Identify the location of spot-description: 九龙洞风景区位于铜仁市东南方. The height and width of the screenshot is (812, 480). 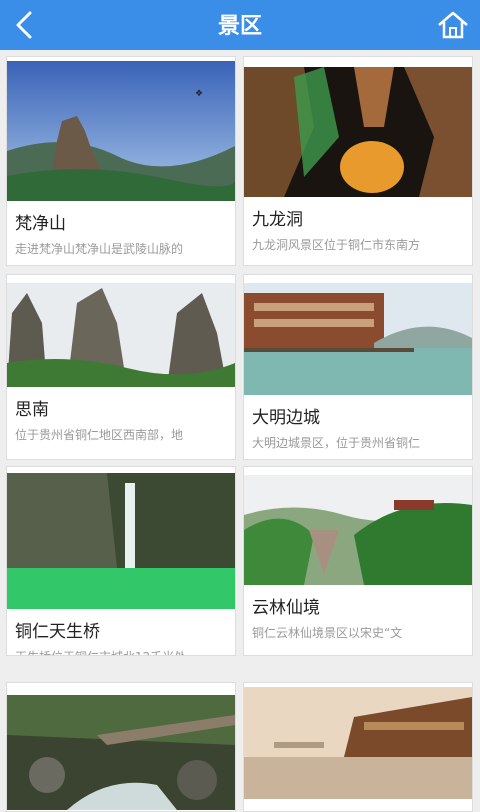
(336, 245).